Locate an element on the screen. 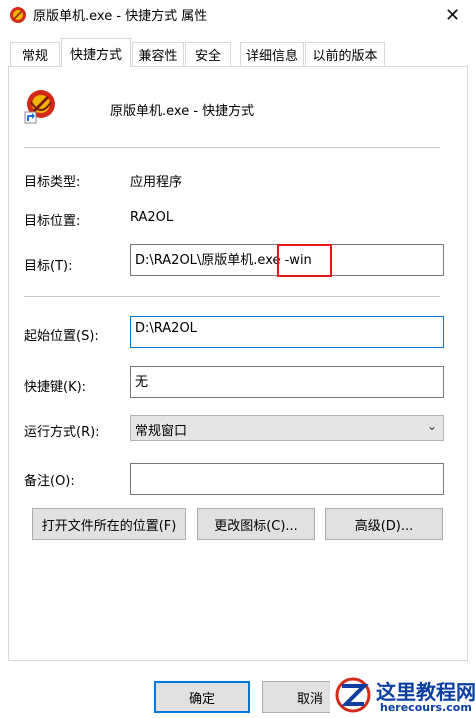 The height and width of the screenshot is (718, 475). window-title: 原版单机.exe - 快捷方式 属性 is located at coordinates (120, 16).